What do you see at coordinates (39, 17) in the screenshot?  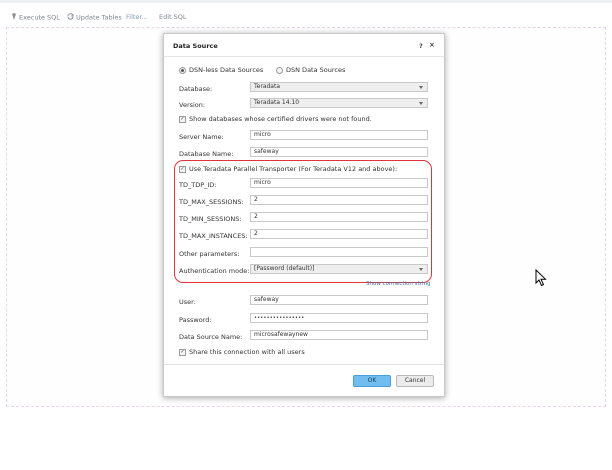 I see `execute-sql-label: Execute SQL` at bounding box center [39, 17].